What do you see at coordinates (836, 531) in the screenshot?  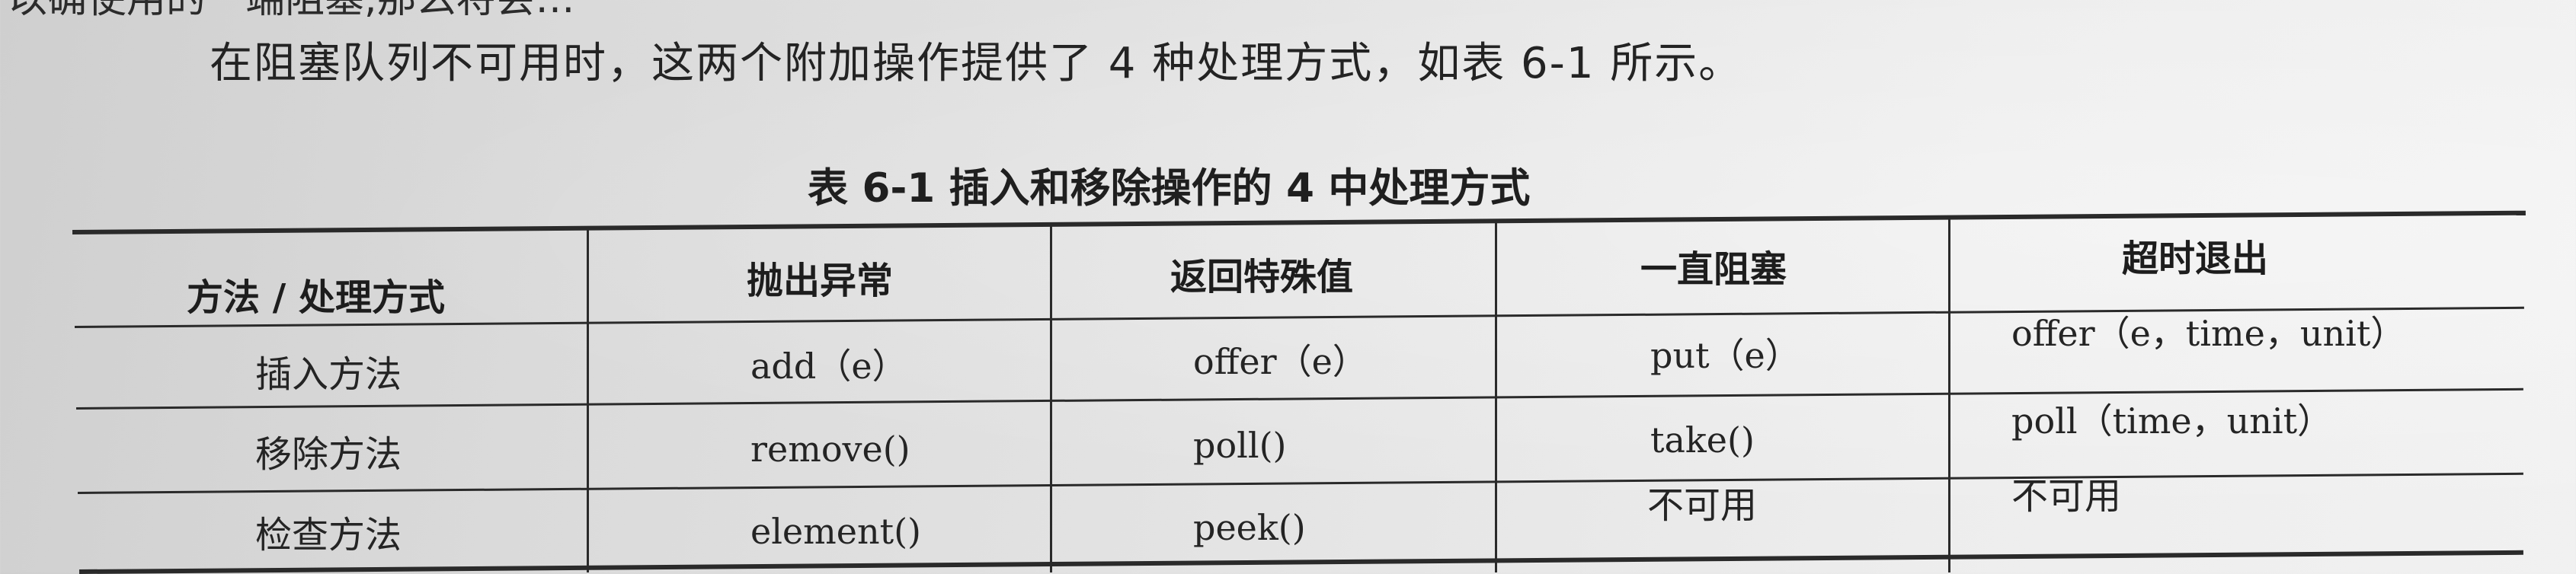 I see `table-cell: element()` at bounding box center [836, 531].